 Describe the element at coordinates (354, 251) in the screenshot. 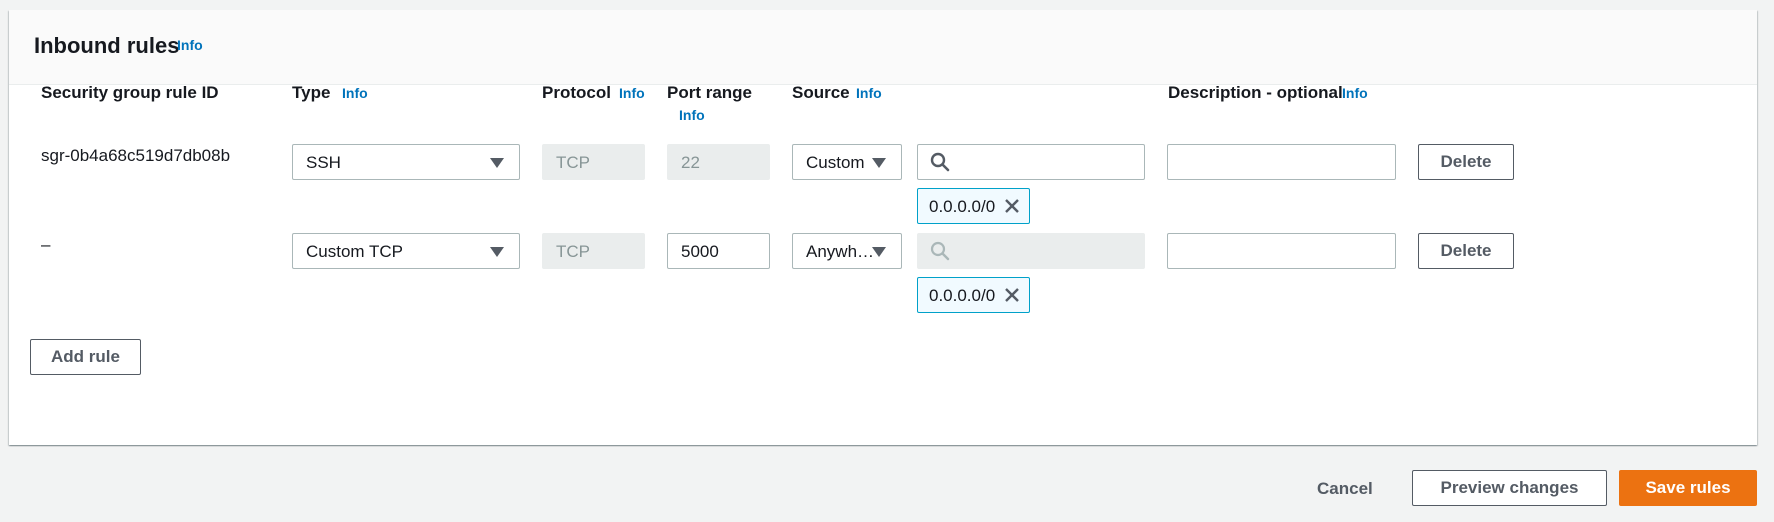

I see `type-select-value: Custom TCP` at that location.